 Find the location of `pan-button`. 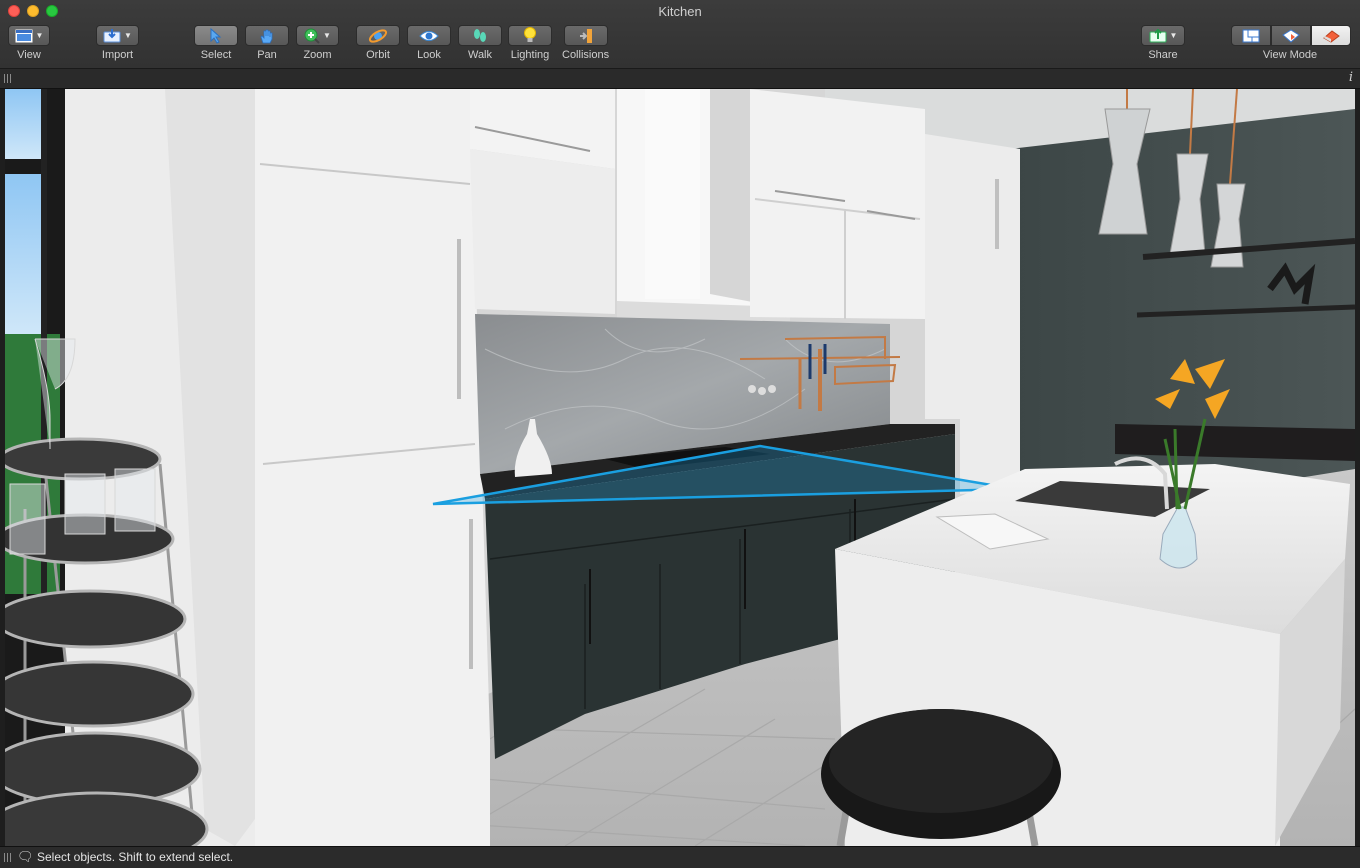

pan-button is located at coordinates (267, 35).